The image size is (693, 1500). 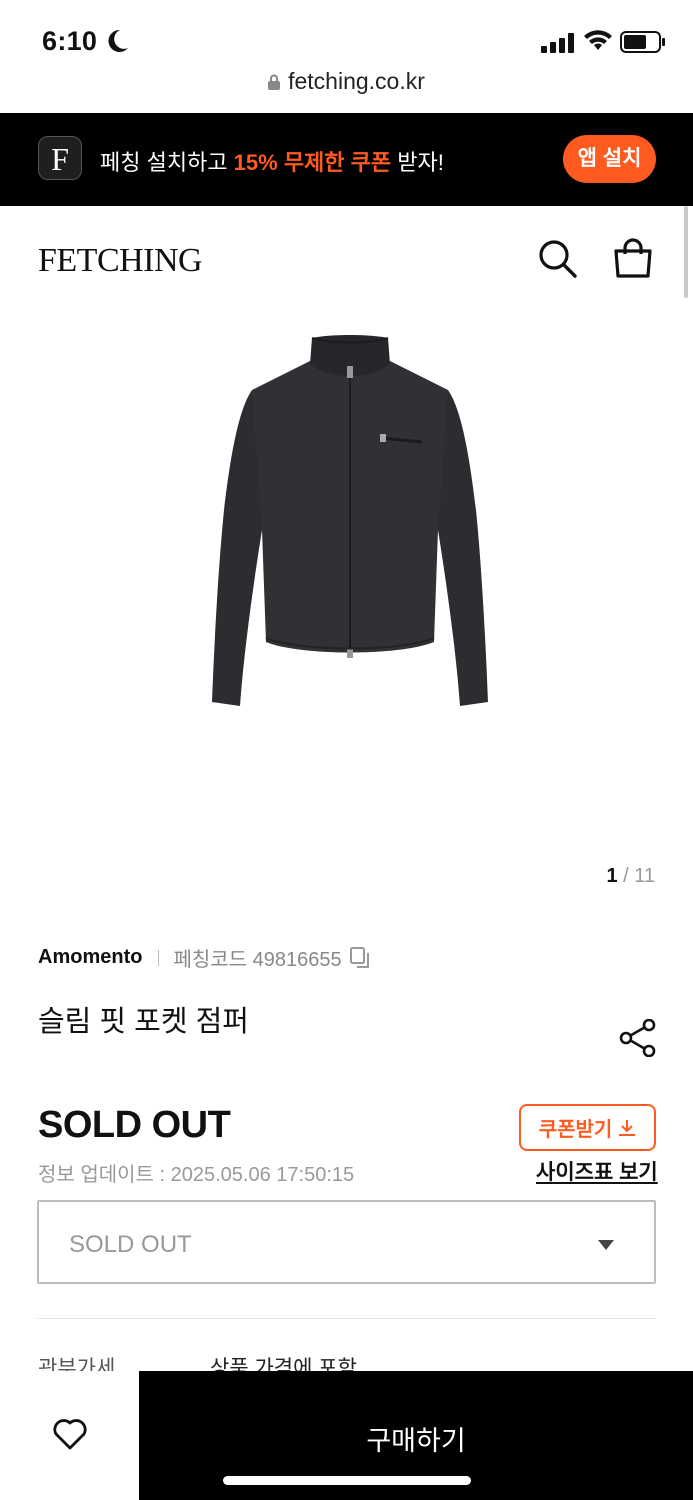 What do you see at coordinates (606, 1245) in the screenshot?
I see `dropdown-arrow-icon` at bounding box center [606, 1245].